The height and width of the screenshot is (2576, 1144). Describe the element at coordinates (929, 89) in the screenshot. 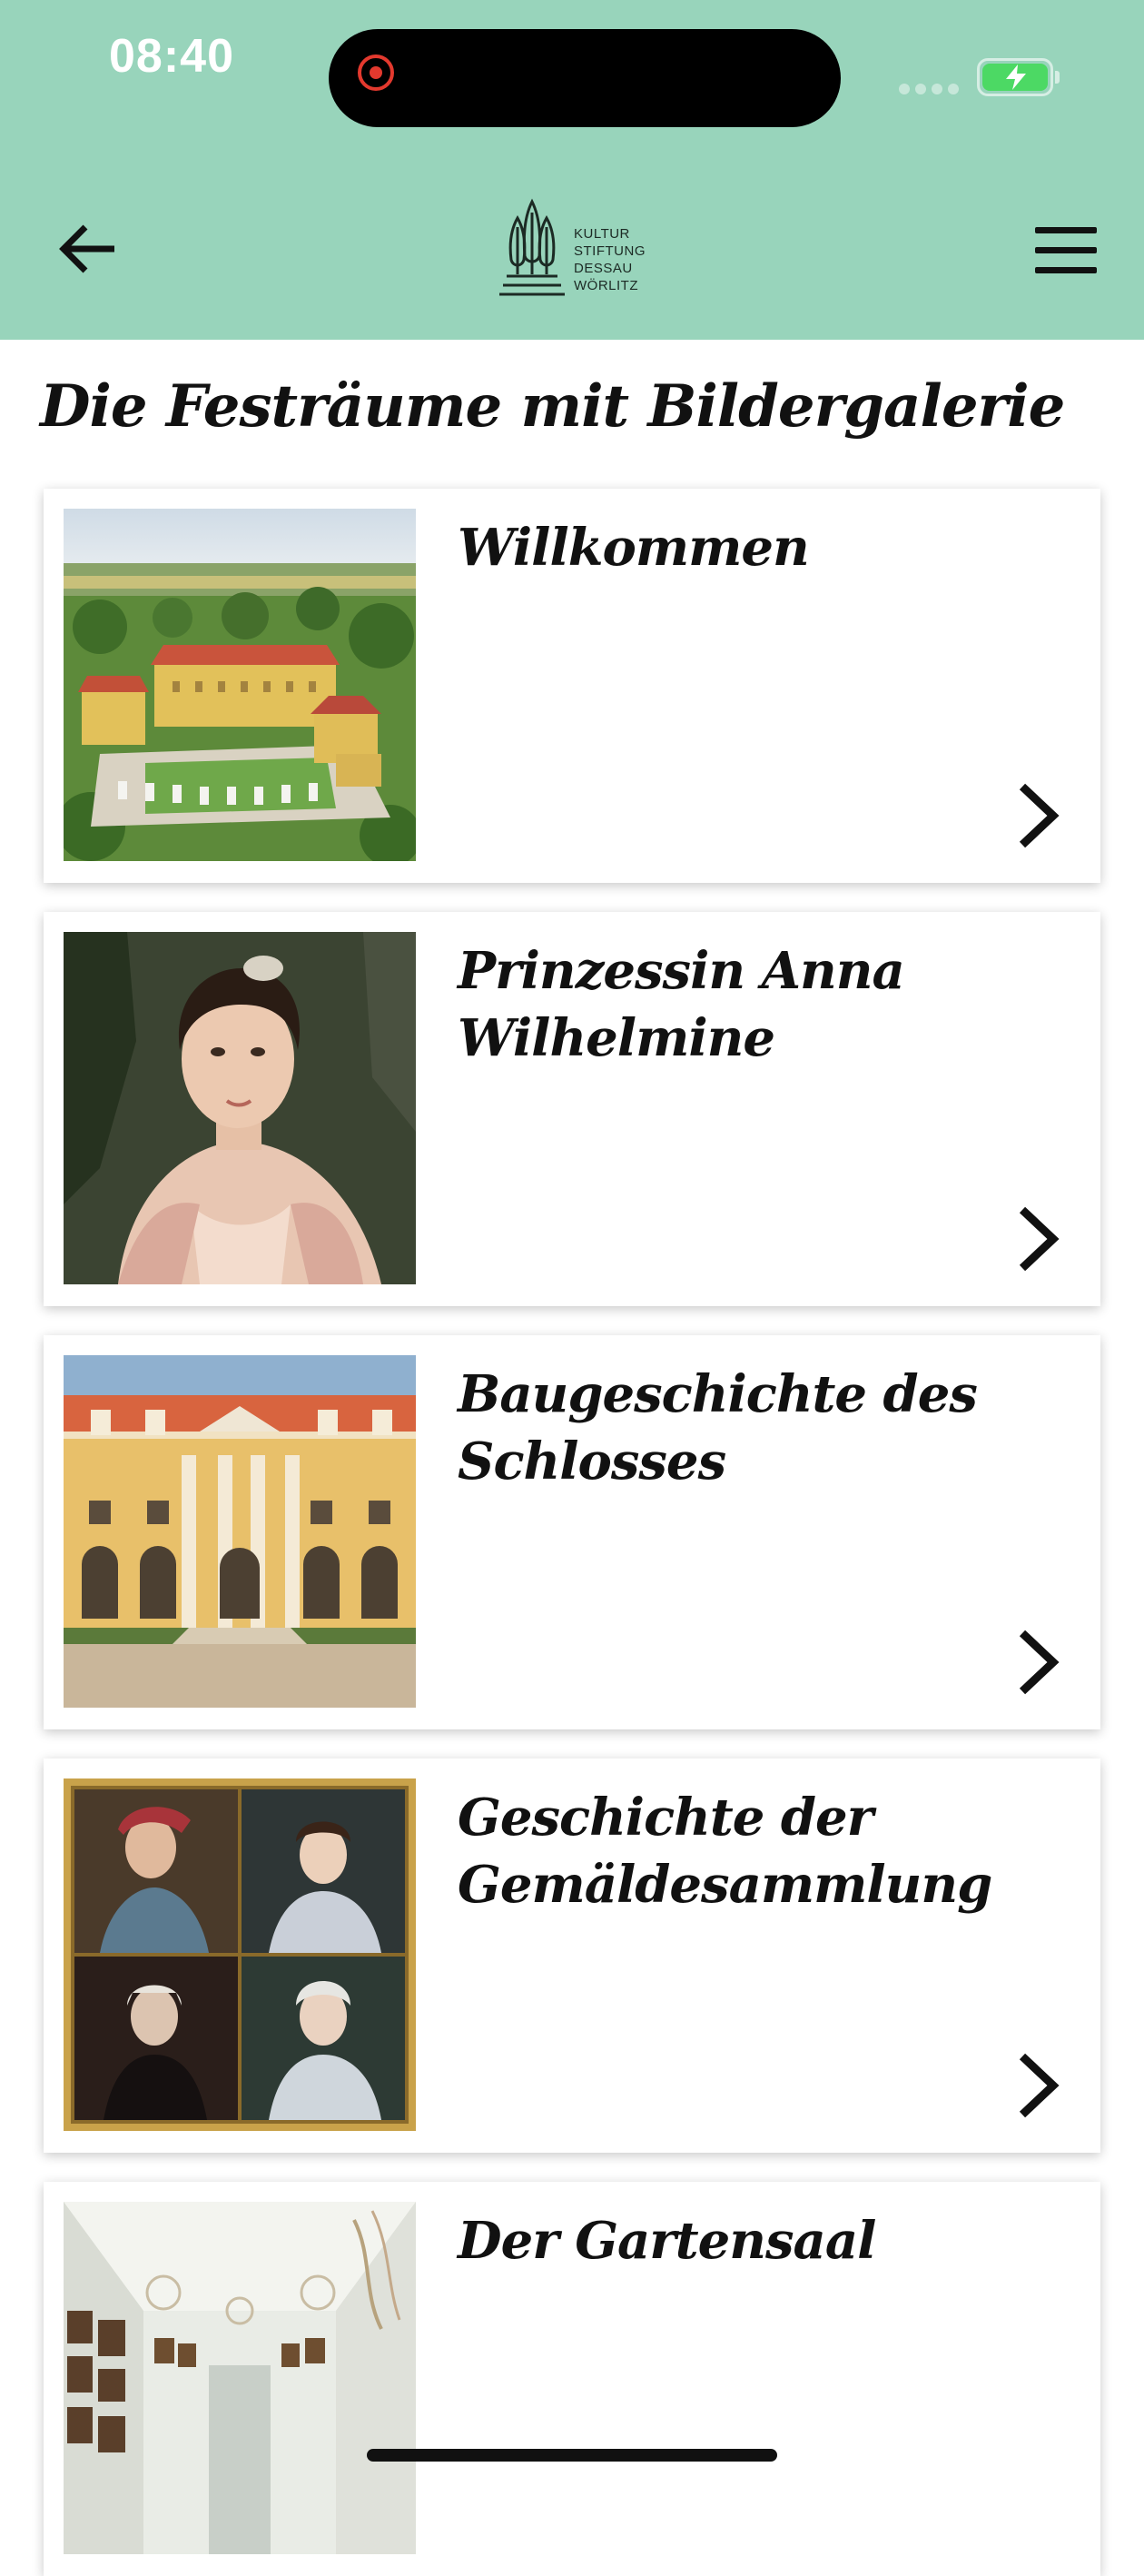

I see `signal-icon` at that location.